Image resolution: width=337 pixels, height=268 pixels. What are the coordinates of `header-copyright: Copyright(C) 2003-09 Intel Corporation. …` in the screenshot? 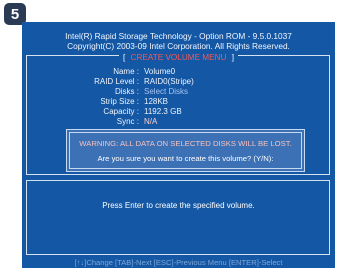 It's located at (178, 46).